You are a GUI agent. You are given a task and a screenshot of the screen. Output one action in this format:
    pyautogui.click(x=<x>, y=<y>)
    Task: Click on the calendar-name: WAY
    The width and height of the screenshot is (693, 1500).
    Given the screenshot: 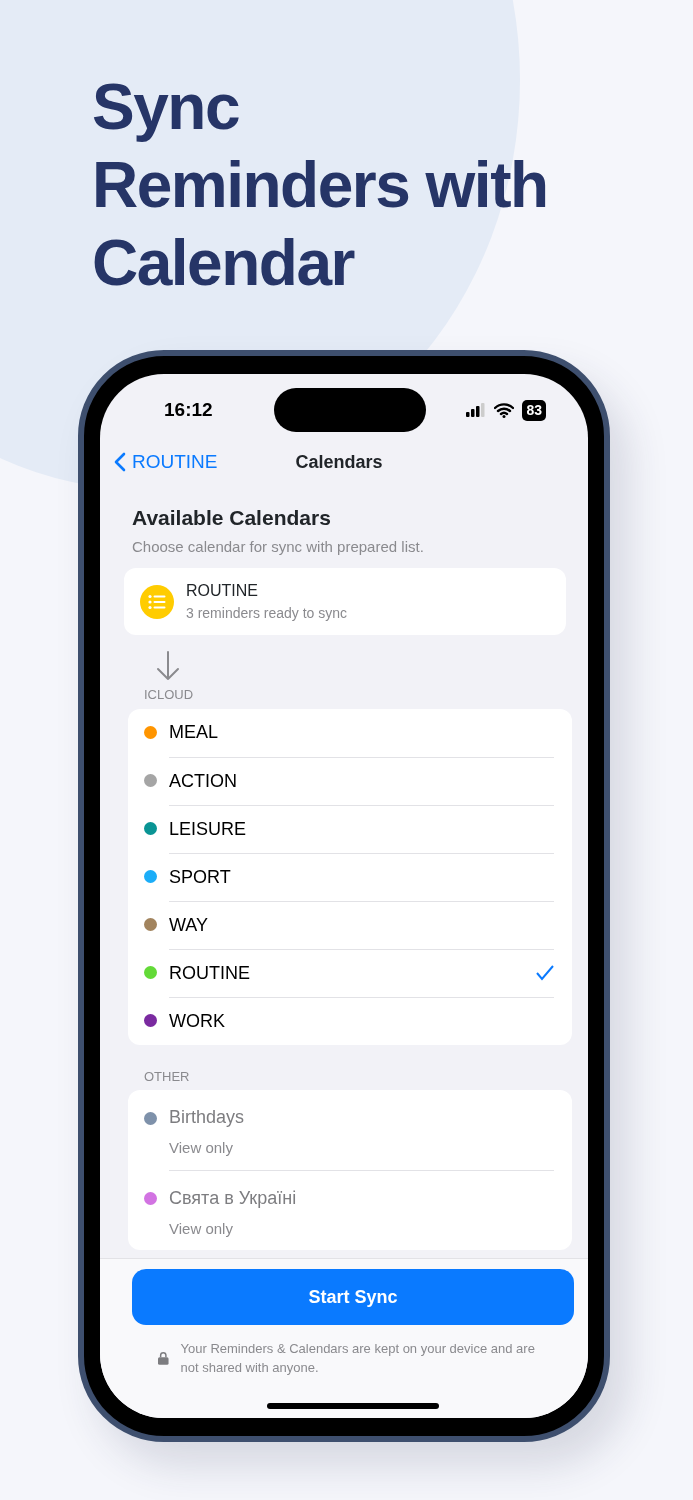 What is the action you would take?
    pyautogui.click(x=188, y=925)
    